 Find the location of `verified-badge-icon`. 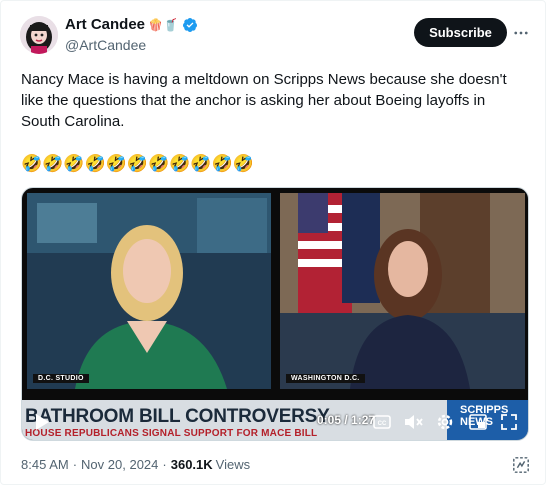

verified-badge-icon is located at coordinates (190, 25).